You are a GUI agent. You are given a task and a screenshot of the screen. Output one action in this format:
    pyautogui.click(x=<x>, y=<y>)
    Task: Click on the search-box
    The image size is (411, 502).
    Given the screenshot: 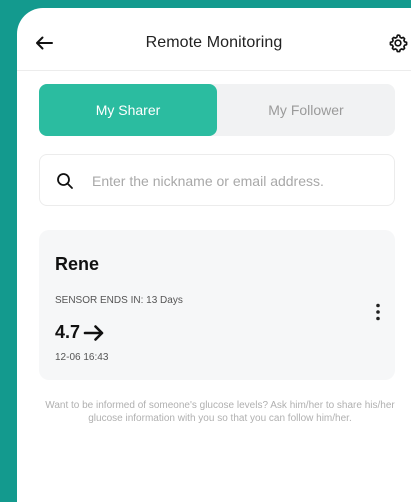 What is the action you would take?
    pyautogui.click(x=217, y=180)
    